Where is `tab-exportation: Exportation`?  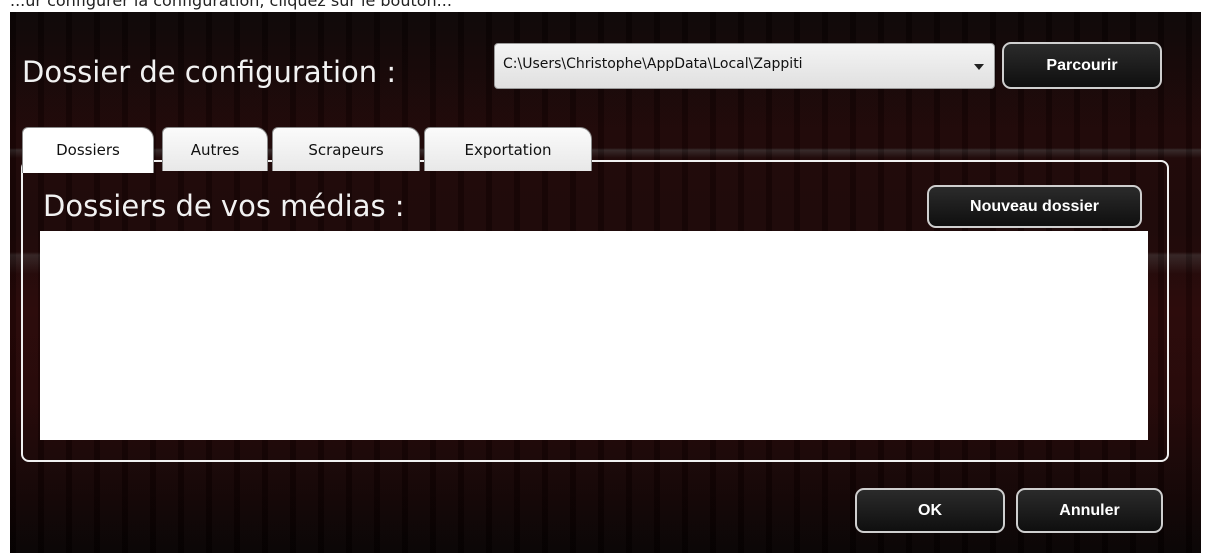
tab-exportation: Exportation is located at coordinates (508, 149).